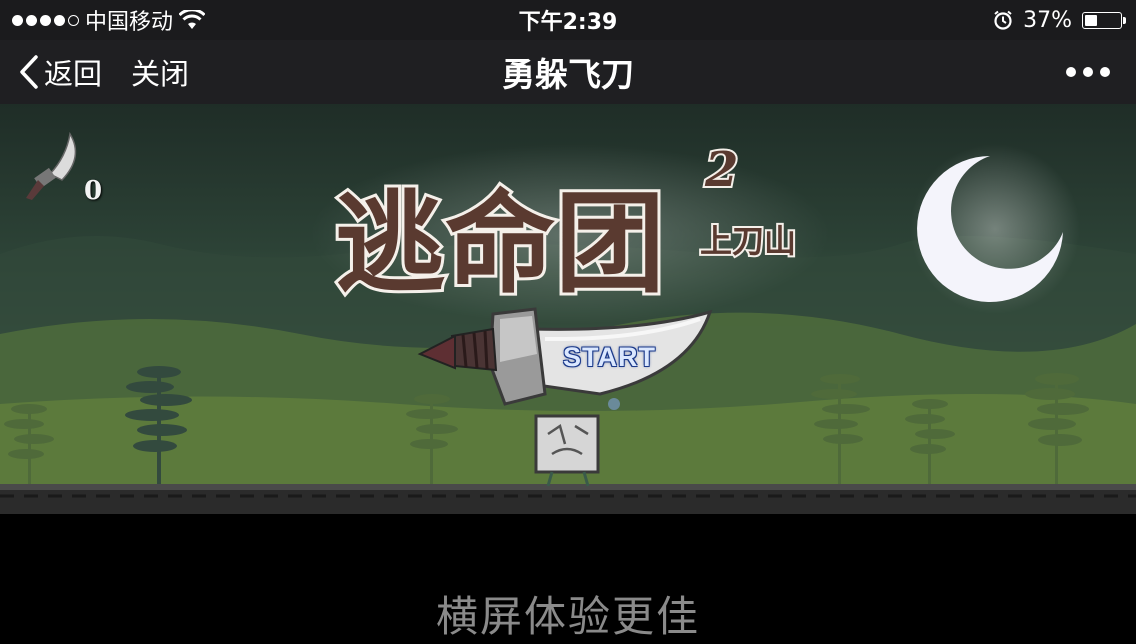 The height and width of the screenshot is (644, 1136). What do you see at coordinates (129, 22) in the screenshot?
I see `carrier-label: 中国移动` at bounding box center [129, 22].